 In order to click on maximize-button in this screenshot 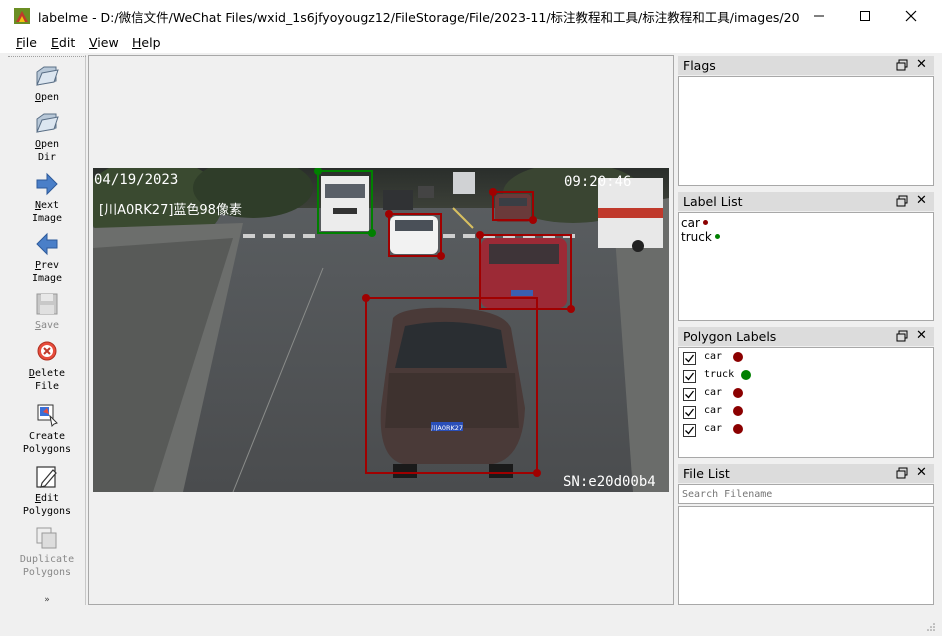, I will do `click(865, 15)`.